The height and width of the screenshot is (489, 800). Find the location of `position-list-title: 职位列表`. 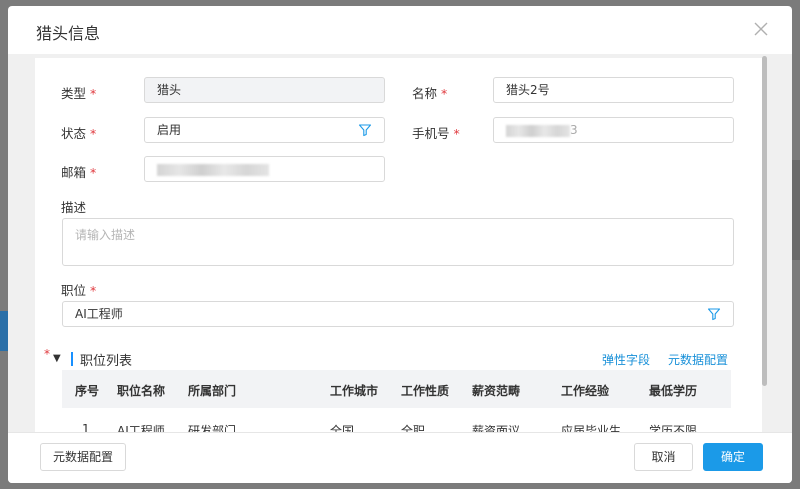

position-list-title: 职位列表 is located at coordinates (106, 361).